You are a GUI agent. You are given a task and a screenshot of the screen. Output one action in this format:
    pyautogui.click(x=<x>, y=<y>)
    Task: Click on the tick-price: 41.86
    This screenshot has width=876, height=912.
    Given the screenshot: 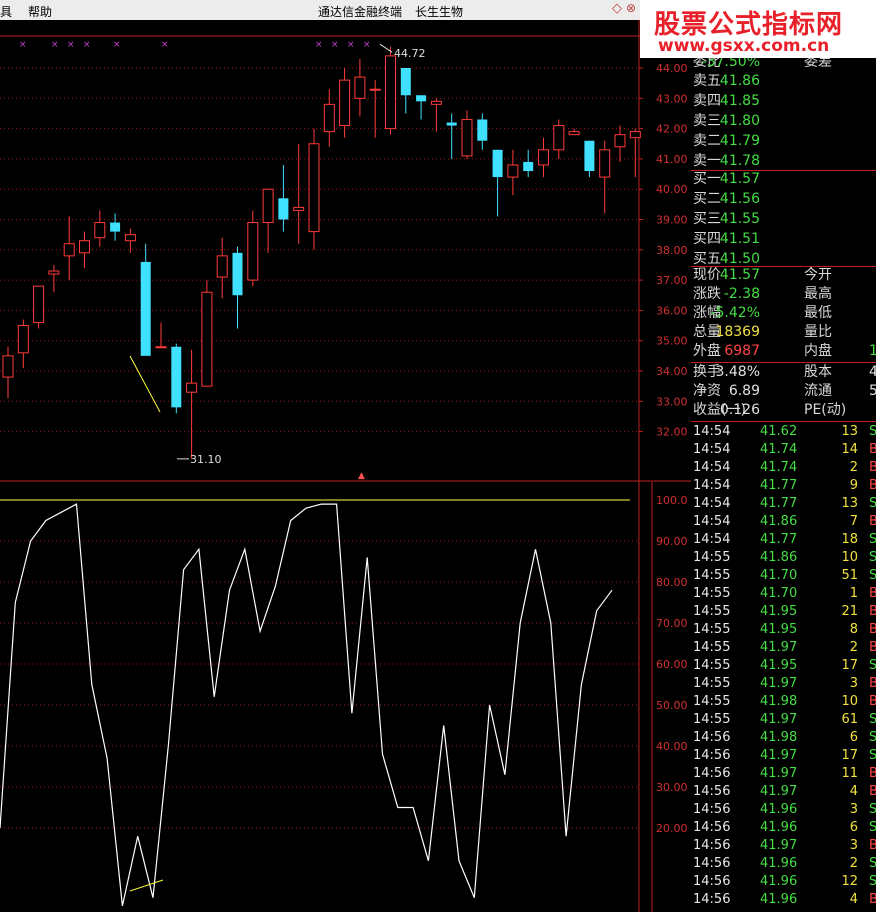 What is the action you would take?
    pyautogui.click(x=779, y=521)
    